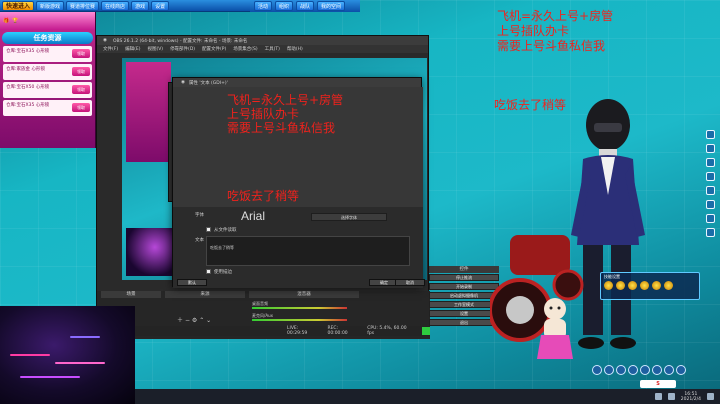 Image resolution: width=720 pixels, height=404 pixels. Describe the element at coordinates (155, 49) in the screenshot. I see `menu-view: 视图(V)` at that location.